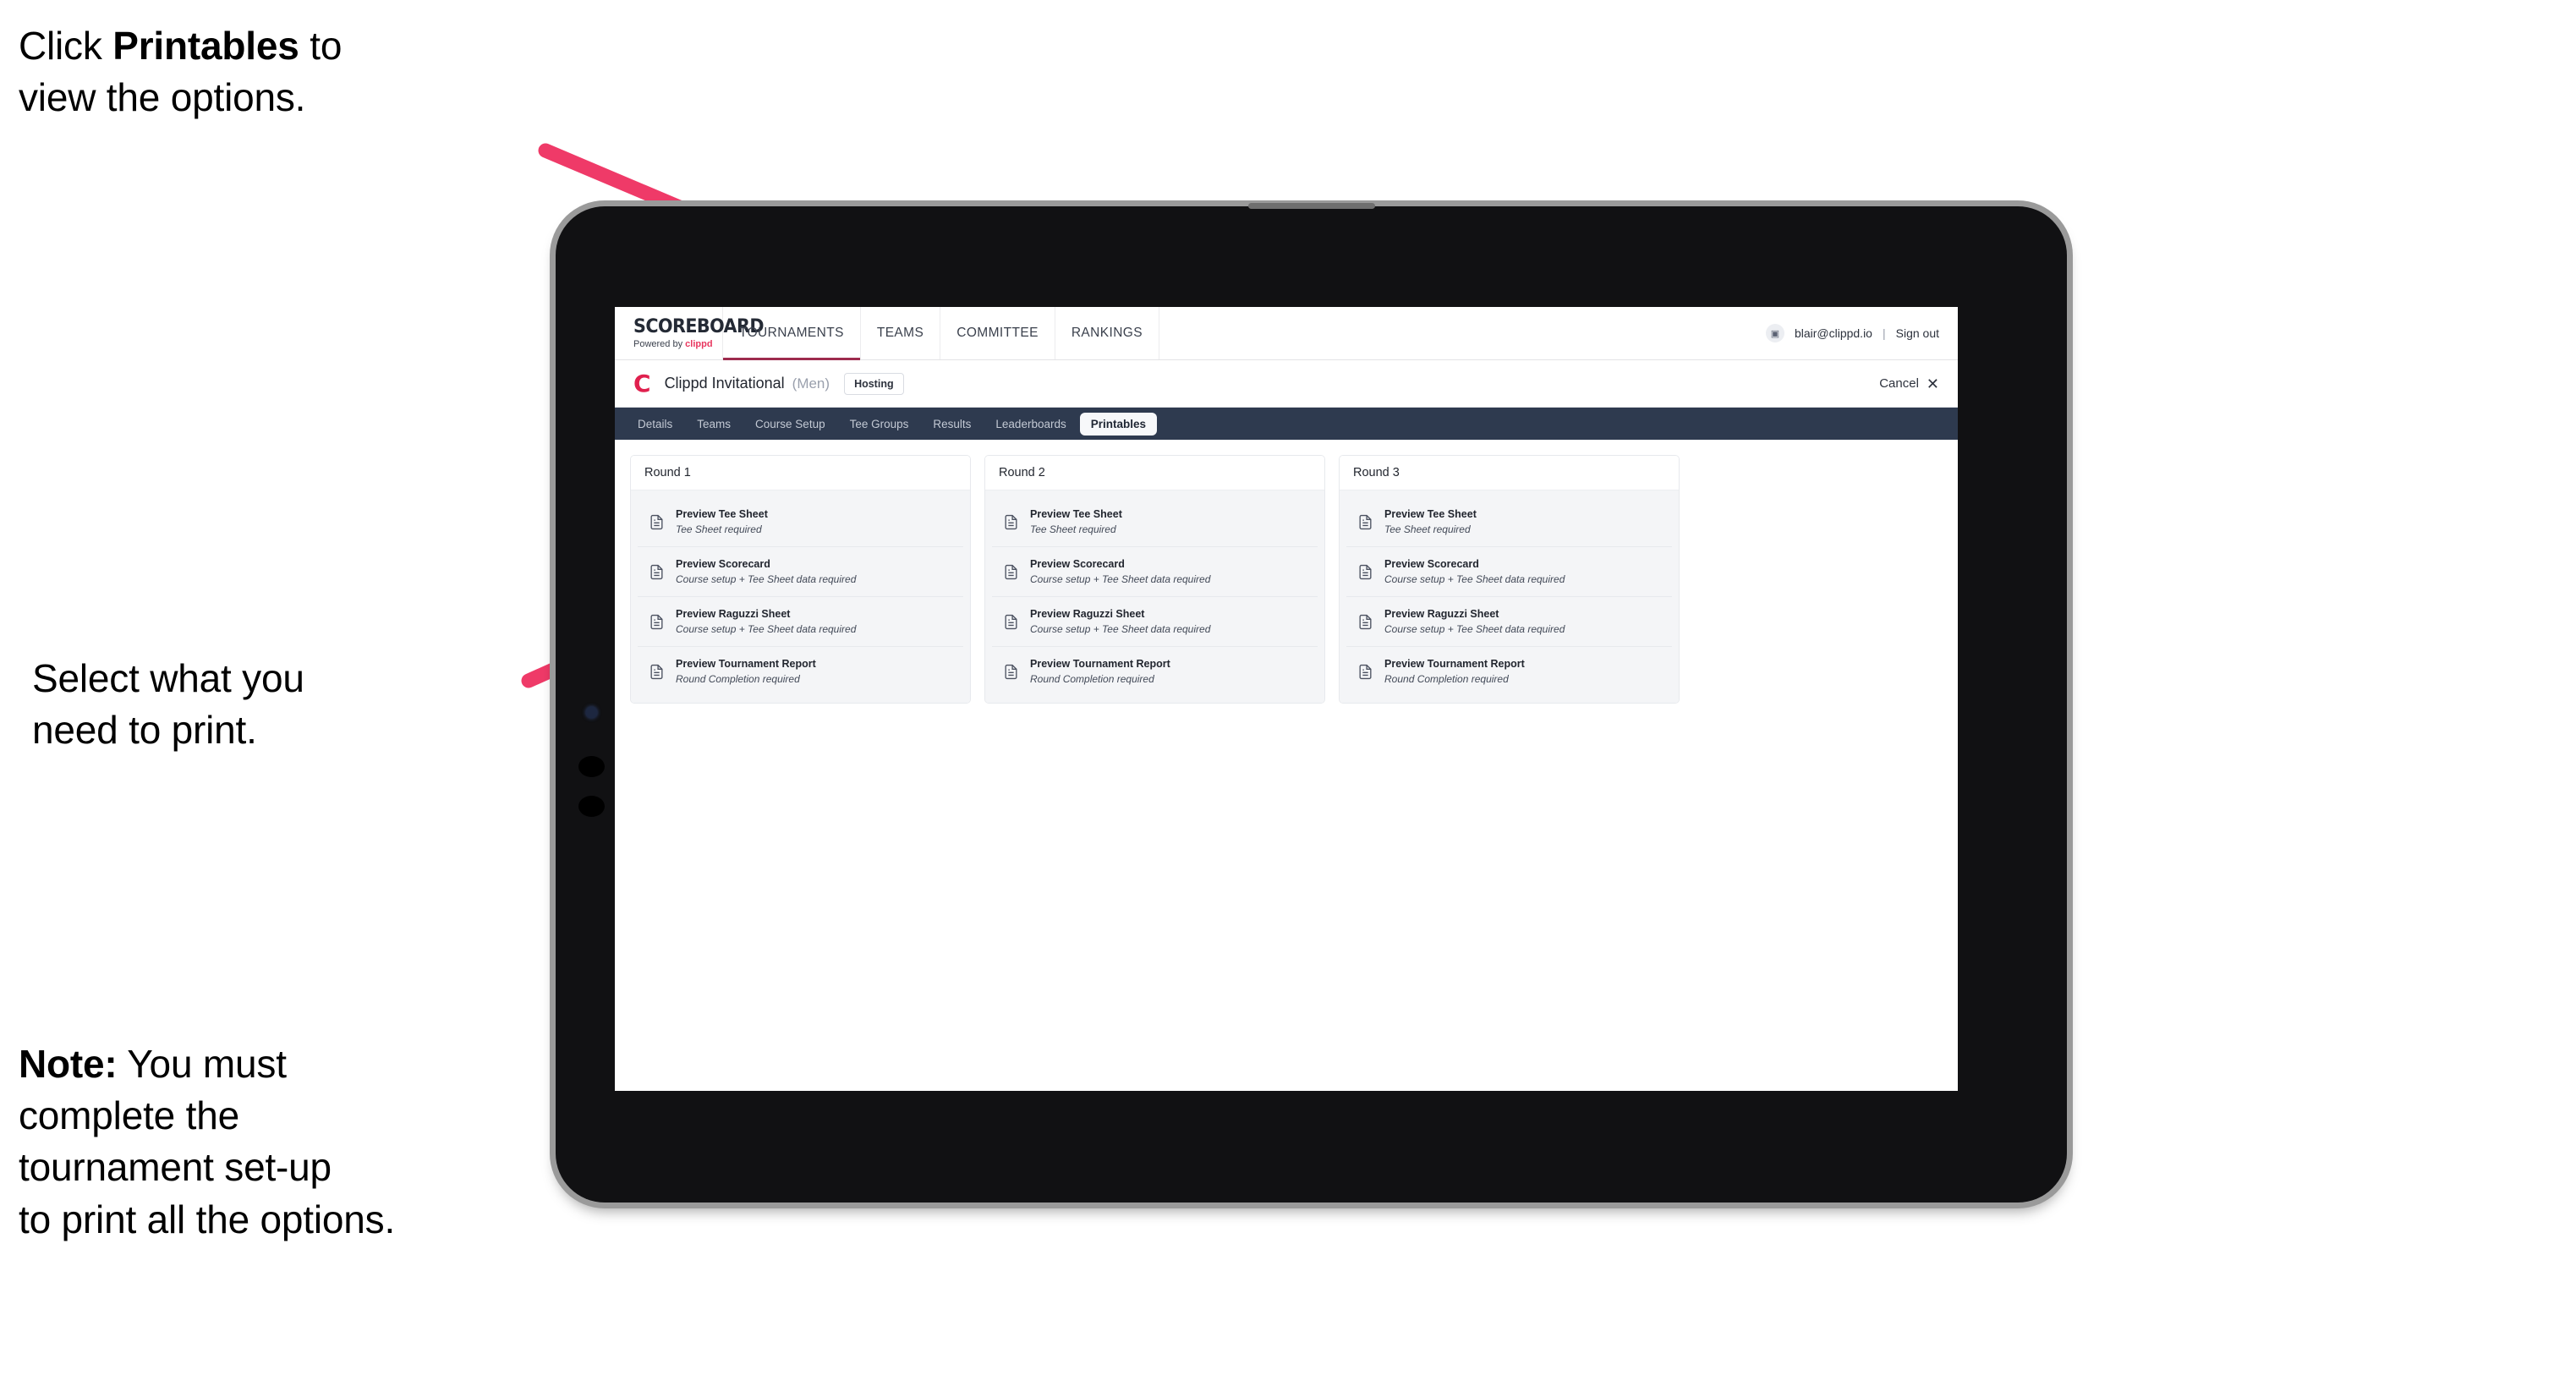 This screenshot has width=2576, height=1386. Describe the element at coordinates (800, 473) in the screenshot. I see `round-title: Round 1` at that location.